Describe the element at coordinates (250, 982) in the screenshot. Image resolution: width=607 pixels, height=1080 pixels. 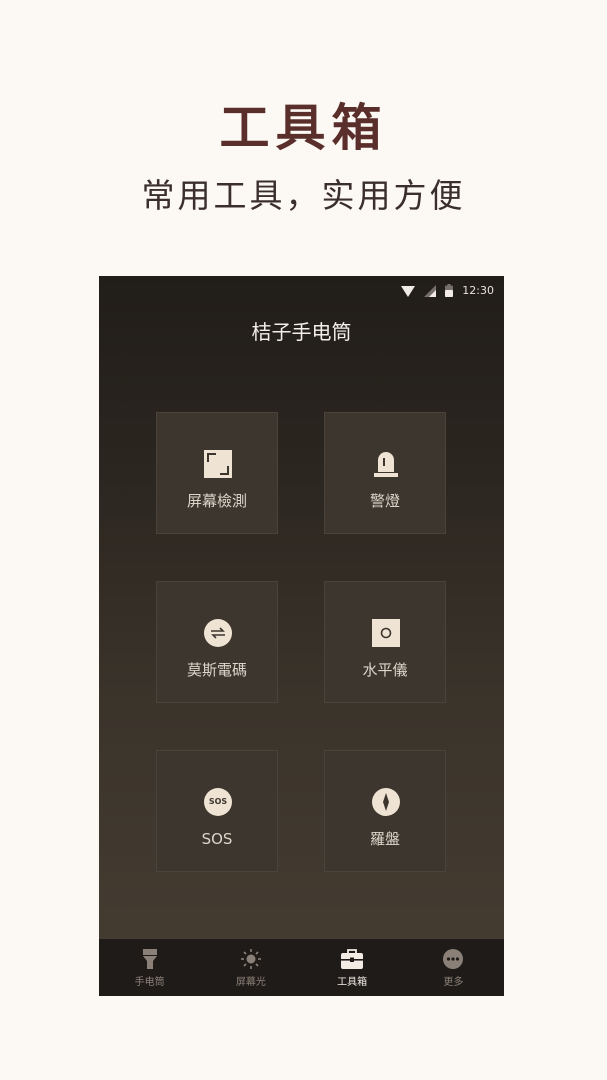
I see `nav-label: 屏幕光` at that location.